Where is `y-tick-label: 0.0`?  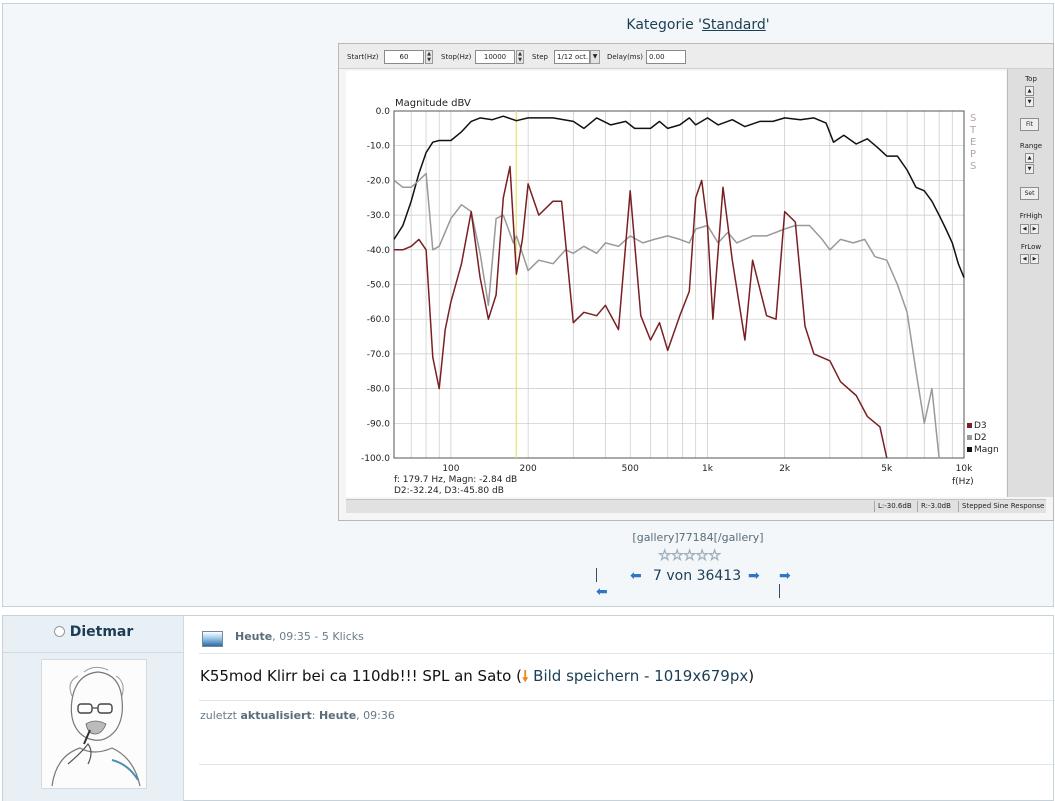 y-tick-label: 0.0 is located at coordinates (383, 112).